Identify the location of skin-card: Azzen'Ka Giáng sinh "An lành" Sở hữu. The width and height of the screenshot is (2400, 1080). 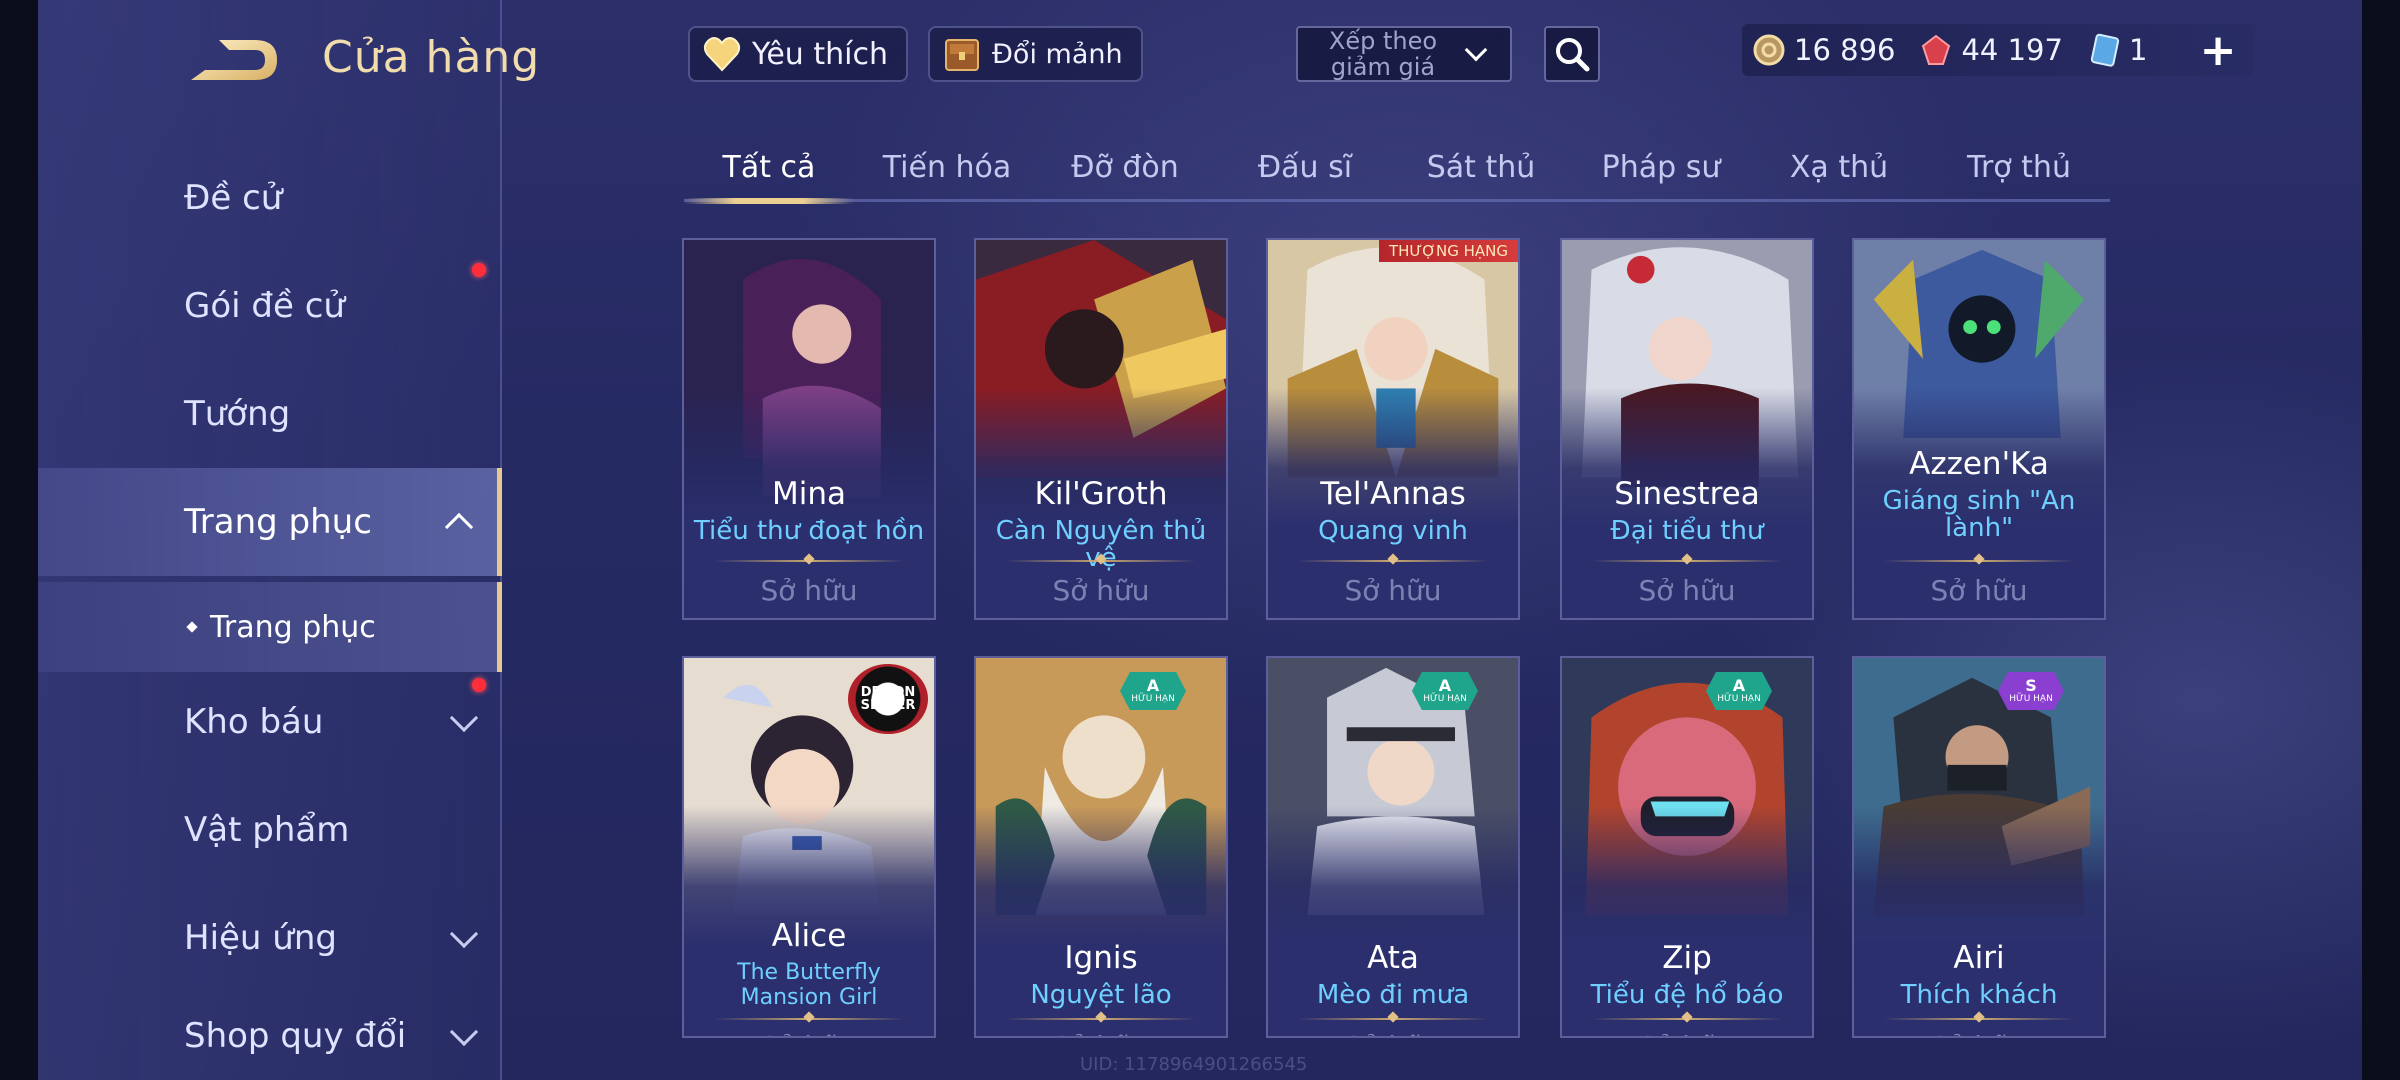
(1979, 429).